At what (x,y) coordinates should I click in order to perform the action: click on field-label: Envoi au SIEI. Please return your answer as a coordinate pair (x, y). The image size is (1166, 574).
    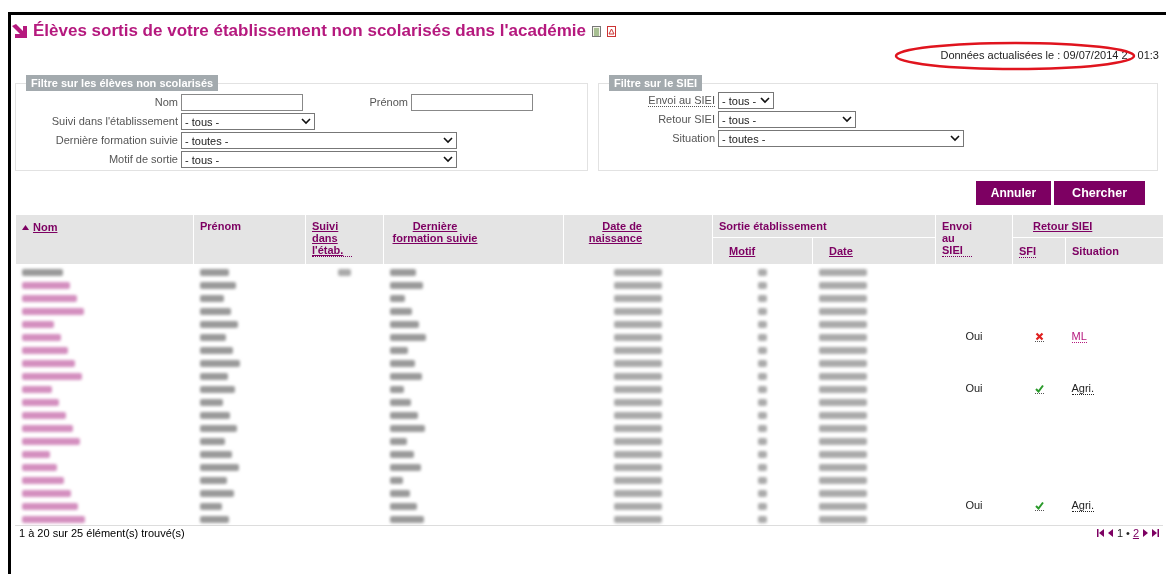
    Looking at the image, I should click on (681, 100).